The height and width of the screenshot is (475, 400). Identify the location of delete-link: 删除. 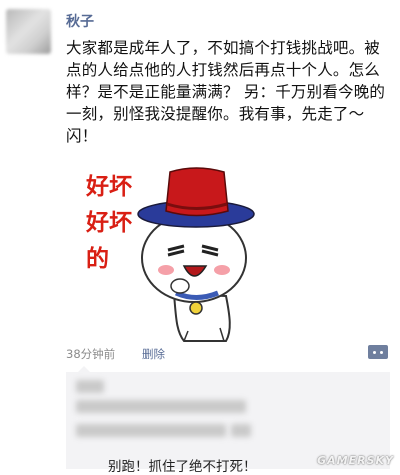
(153, 354).